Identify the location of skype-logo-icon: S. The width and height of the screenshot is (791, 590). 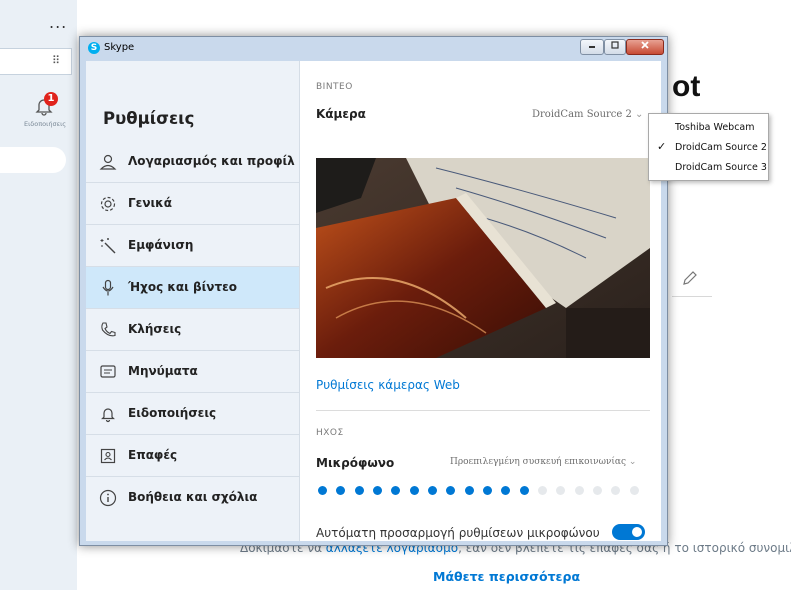
(94, 48).